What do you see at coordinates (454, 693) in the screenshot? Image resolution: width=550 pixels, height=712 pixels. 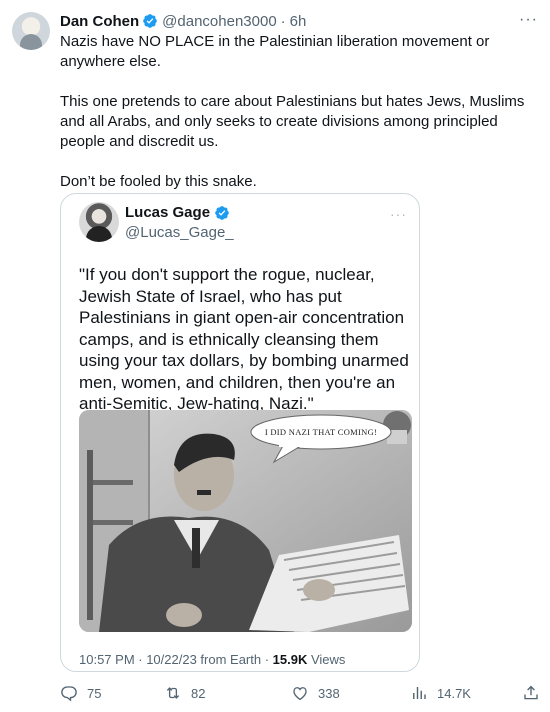 I see `views-count: 14.7K` at bounding box center [454, 693].